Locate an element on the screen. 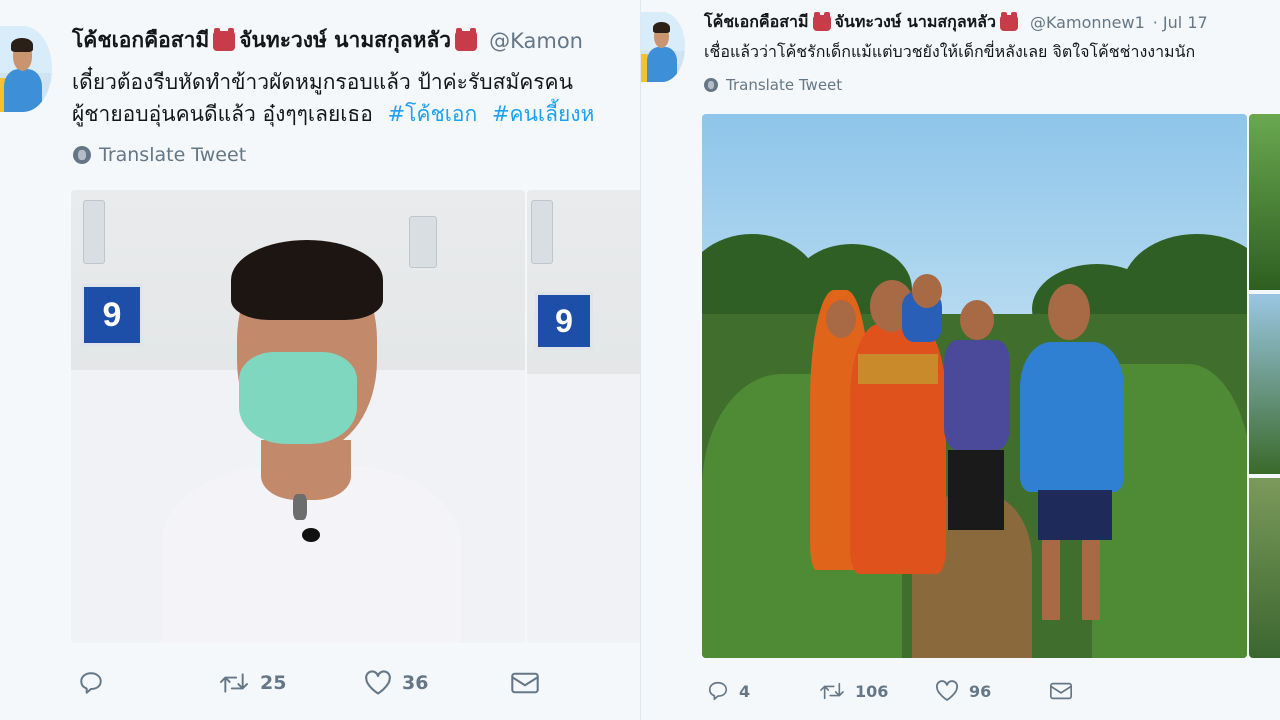  tweet-photo-2: 9 is located at coordinates (583, 416).